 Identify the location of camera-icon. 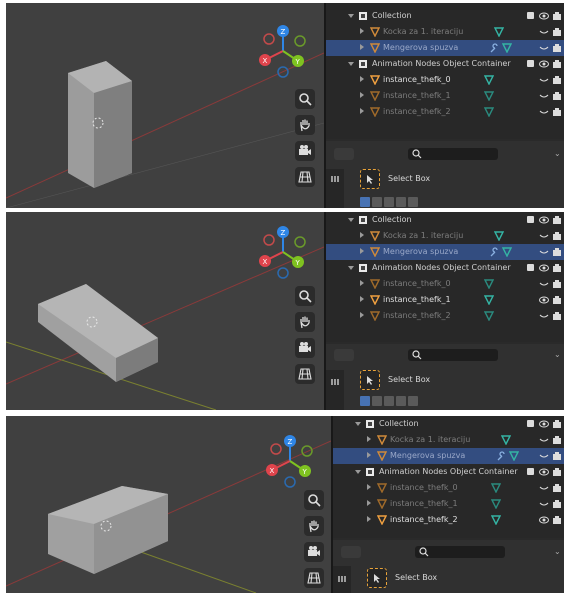
(305, 348).